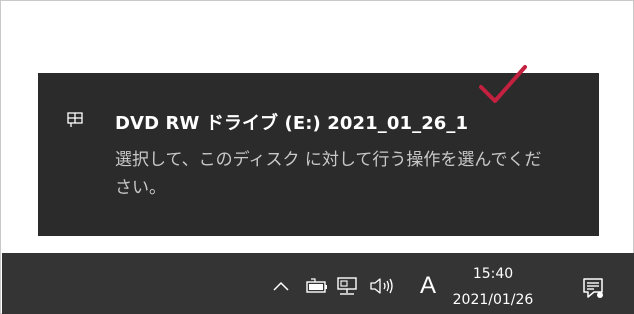 This screenshot has width=634, height=314. Describe the element at coordinates (428, 286) in the screenshot. I see `ime-indicator: A` at that location.